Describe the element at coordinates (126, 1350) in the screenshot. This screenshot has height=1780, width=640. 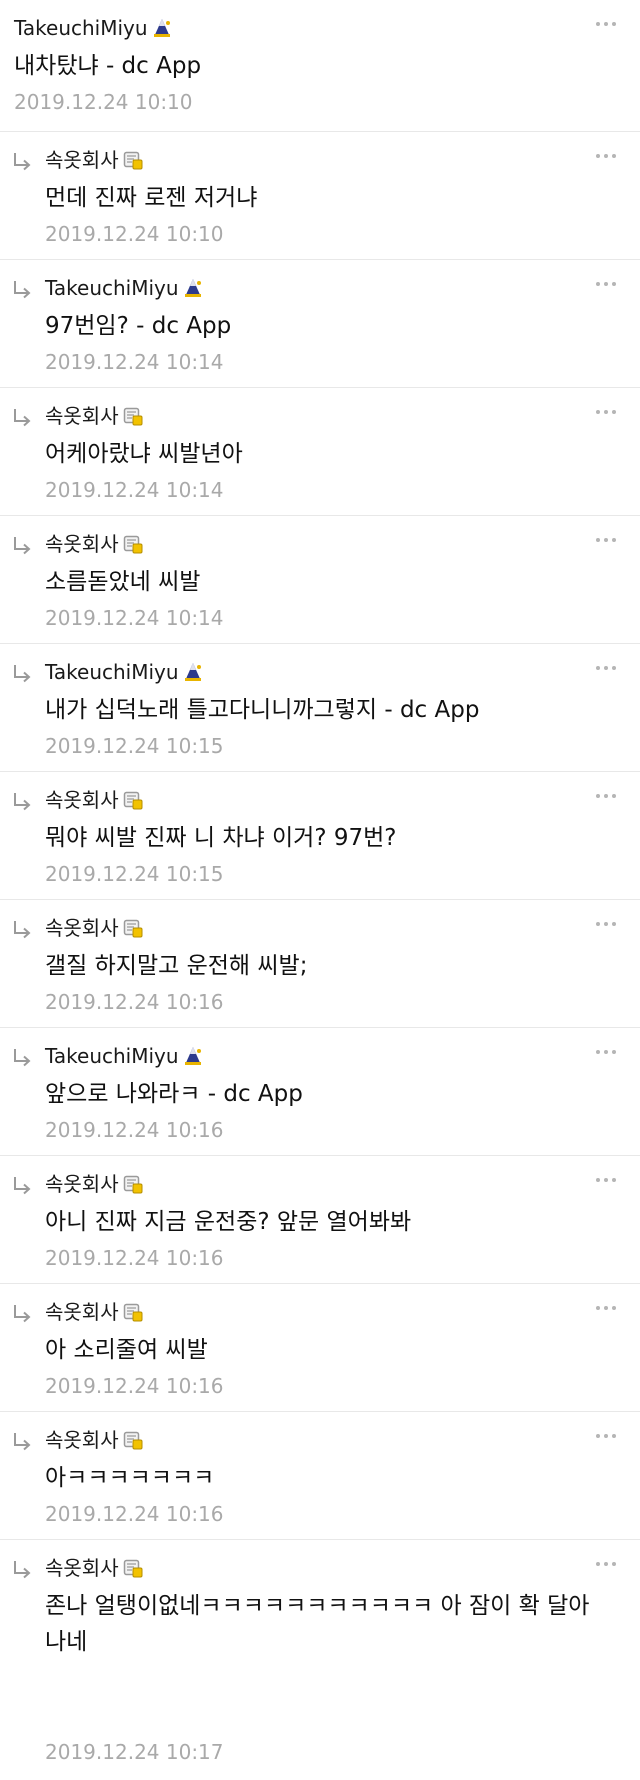
I see `comment-text: 아 소리줄여 씨발` at that location.